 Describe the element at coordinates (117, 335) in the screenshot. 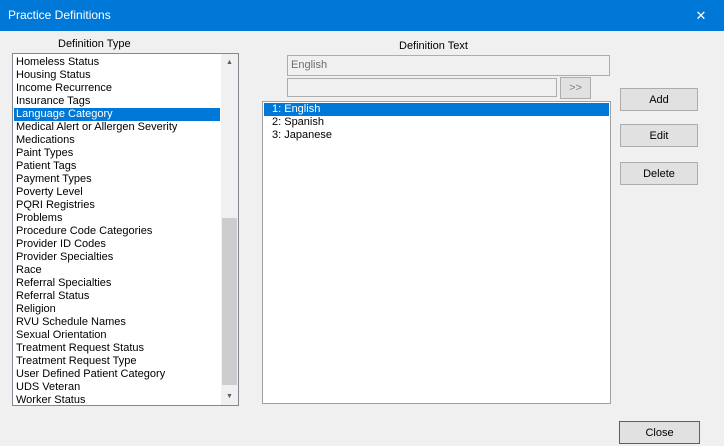

I see `definition-type-item: Sexual Orientation` at that location.